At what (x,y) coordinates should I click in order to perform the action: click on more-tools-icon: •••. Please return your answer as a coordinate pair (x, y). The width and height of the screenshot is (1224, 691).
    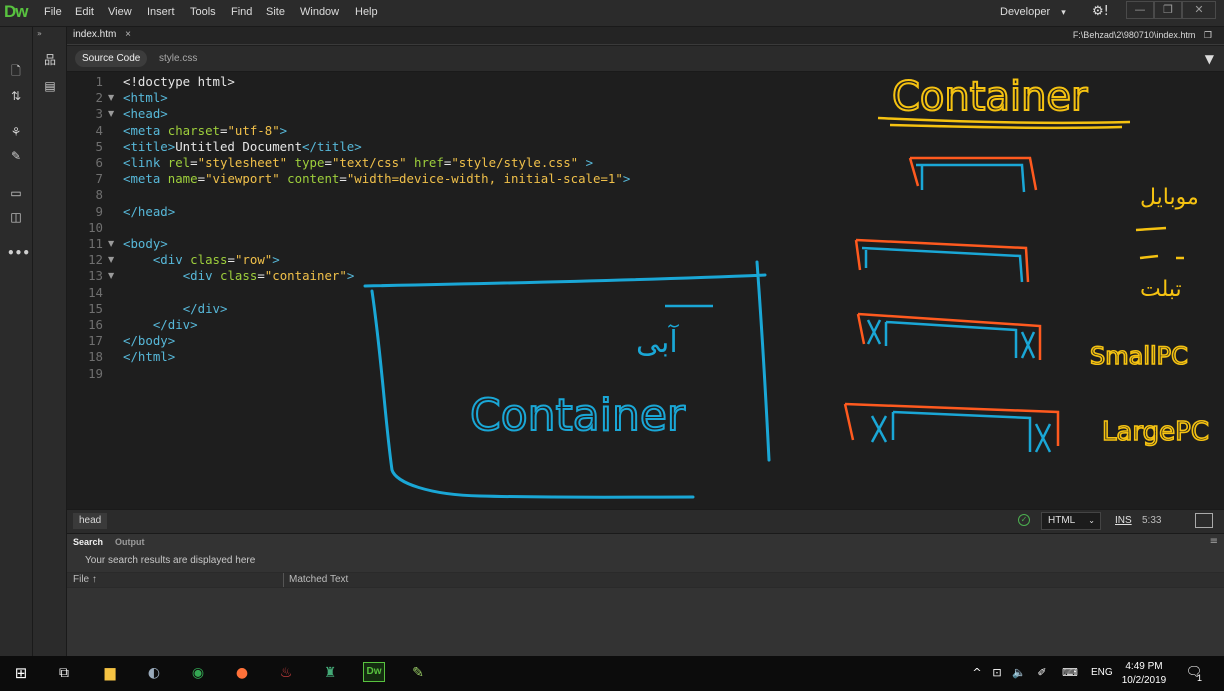
    Looking at the image, I should click on (18, 253).